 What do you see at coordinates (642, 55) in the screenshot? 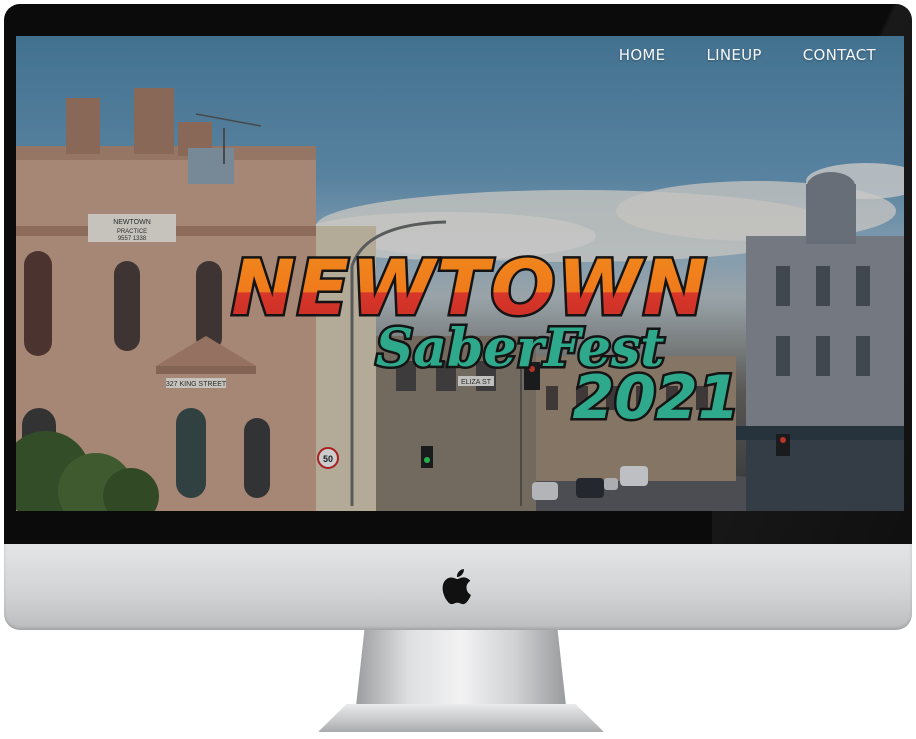
I see `nav-home-link: HOME` at bounding box center [642, 55].